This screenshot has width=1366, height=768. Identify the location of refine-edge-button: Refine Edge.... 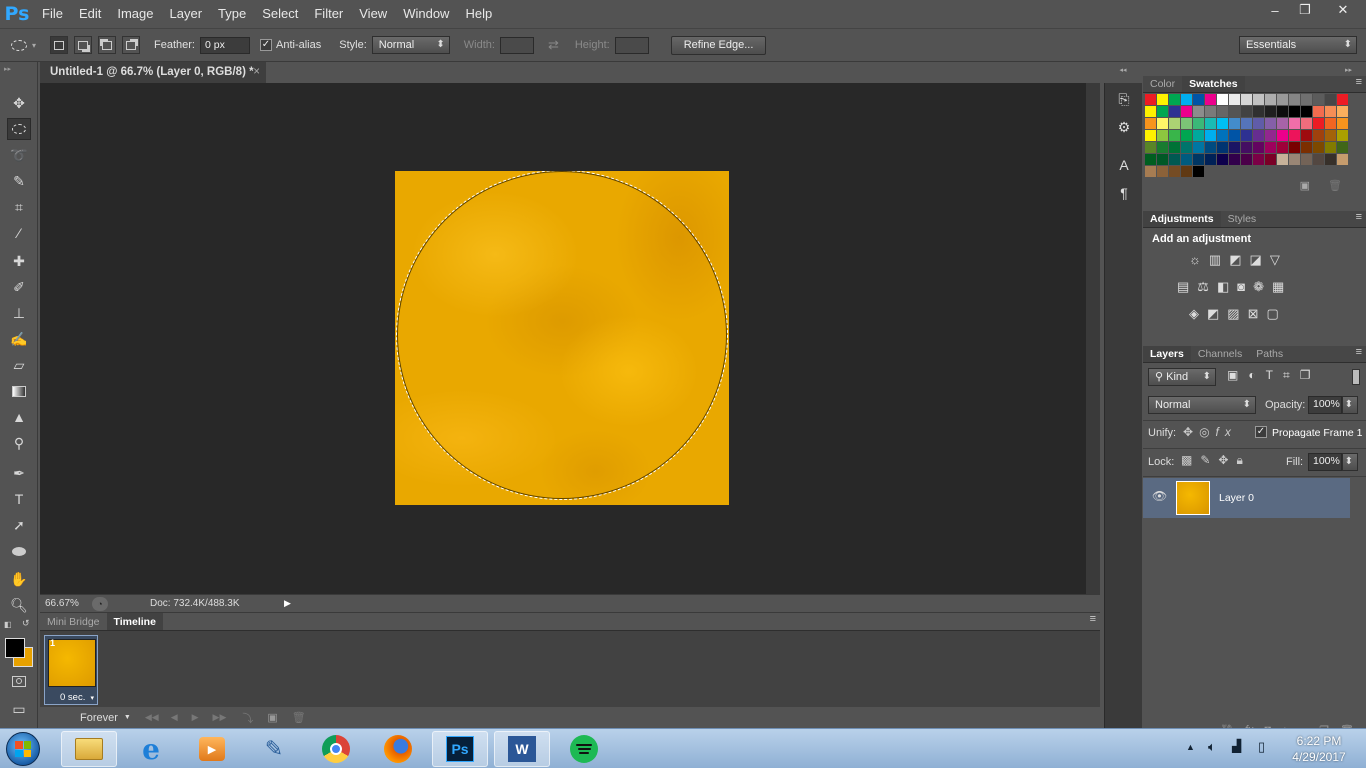
(718, 45).